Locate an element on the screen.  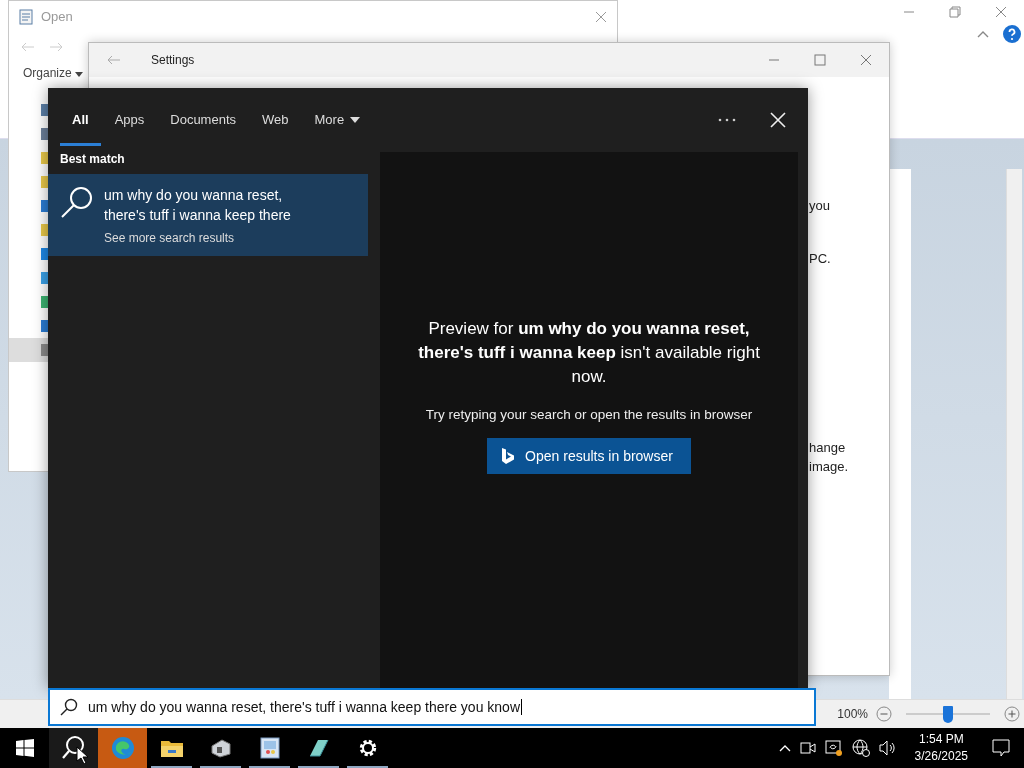
zoom-in-icon is located at coordinates (1012, 714).